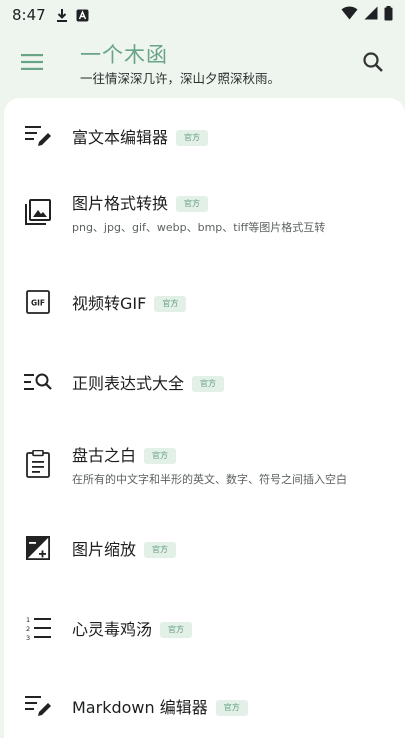 The height and width of the screenshot is (738, 405). Describe the element at coordinates (28, 629) in the screenshot. I see `svg-text: 2` at that location.